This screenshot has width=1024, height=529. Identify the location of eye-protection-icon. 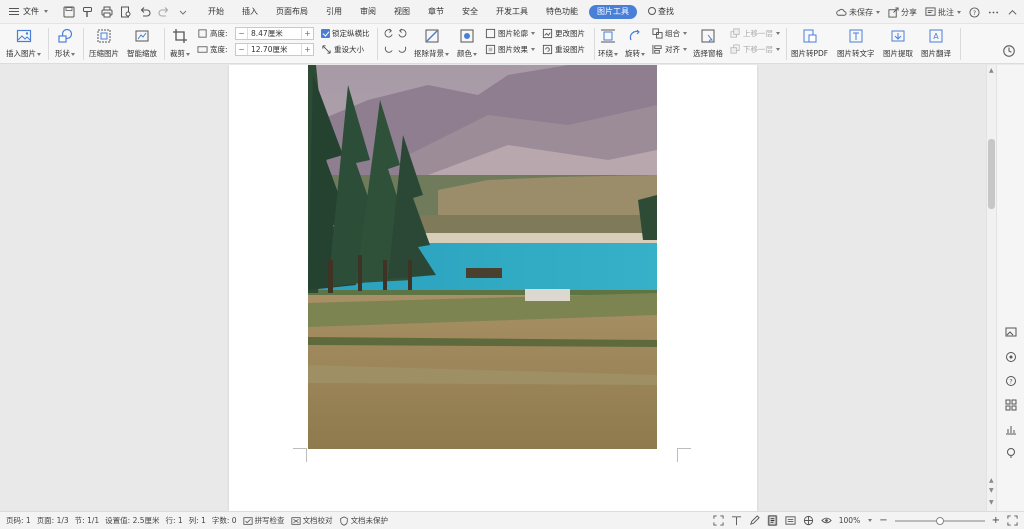
(826, 520).